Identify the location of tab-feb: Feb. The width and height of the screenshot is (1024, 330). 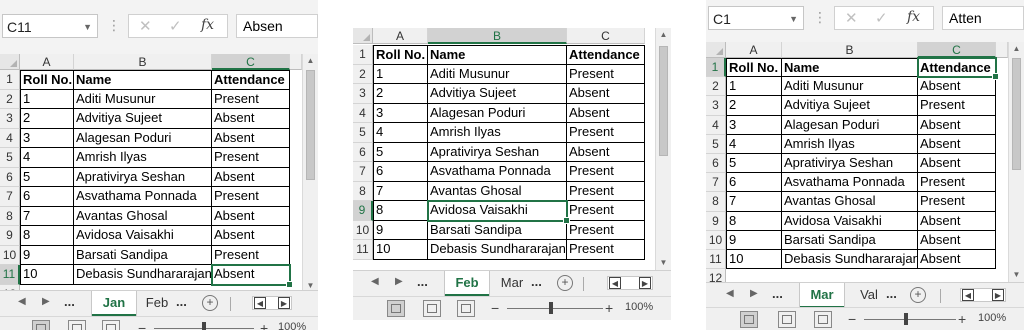
(467, 283).